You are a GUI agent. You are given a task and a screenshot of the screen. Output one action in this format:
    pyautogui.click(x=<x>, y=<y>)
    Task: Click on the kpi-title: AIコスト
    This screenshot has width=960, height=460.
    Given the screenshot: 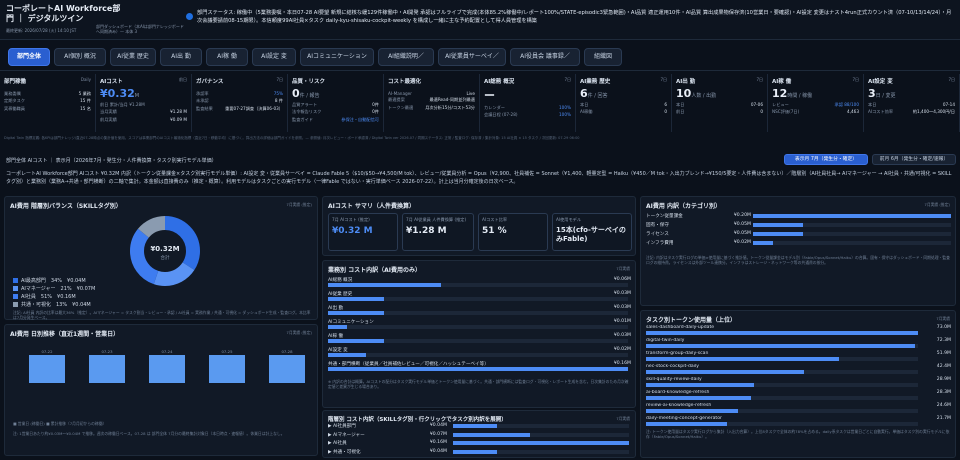 What is the action you would take?
    pyautogui.click(x=111, y=82)
    